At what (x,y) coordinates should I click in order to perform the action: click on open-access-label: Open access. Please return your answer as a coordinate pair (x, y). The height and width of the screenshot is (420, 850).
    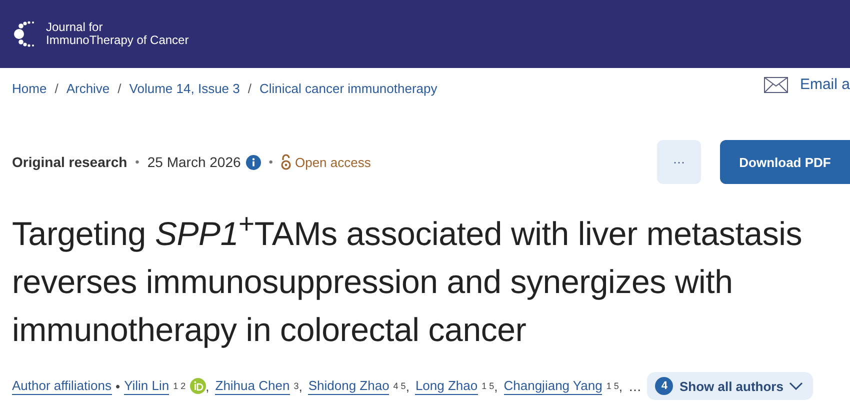
    Looking at the image, I should click on (332, 162).